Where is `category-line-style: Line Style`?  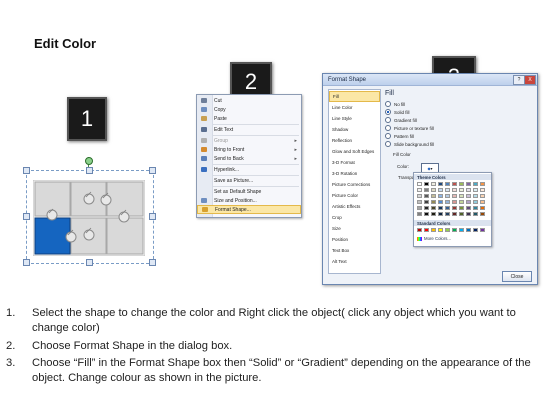
category-line-style: Line Style is located at coordinates (354, 118).